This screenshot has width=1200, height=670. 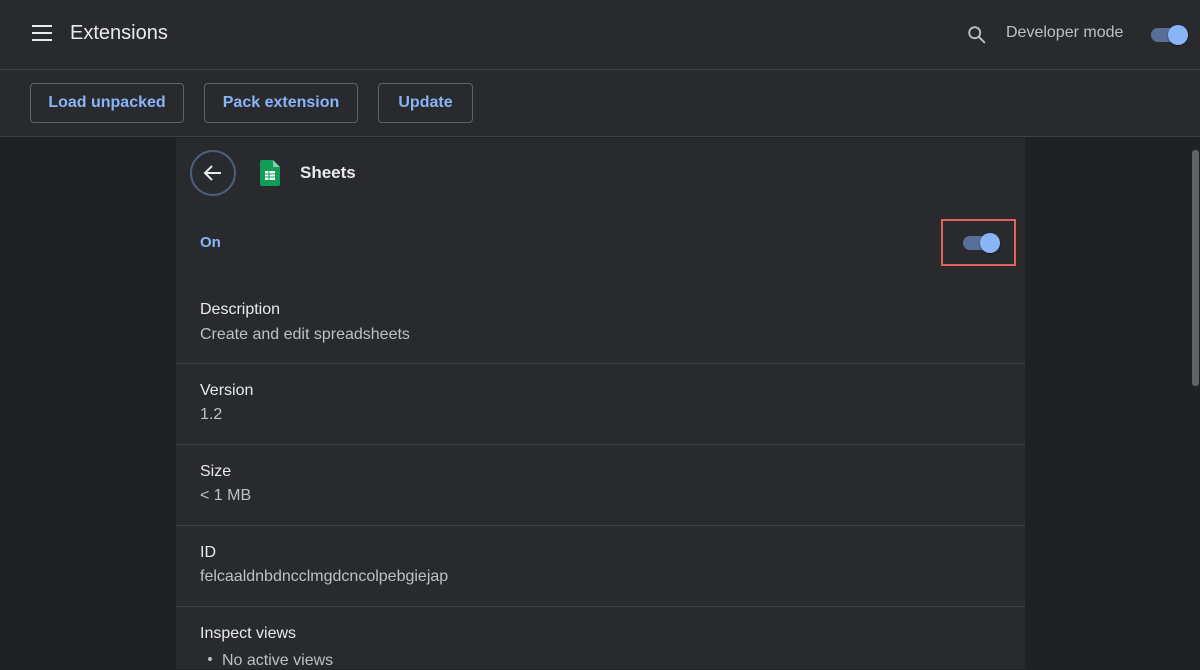 I want to click on load-unpacked-button: Load unpacked, so click(x=107, y=103).